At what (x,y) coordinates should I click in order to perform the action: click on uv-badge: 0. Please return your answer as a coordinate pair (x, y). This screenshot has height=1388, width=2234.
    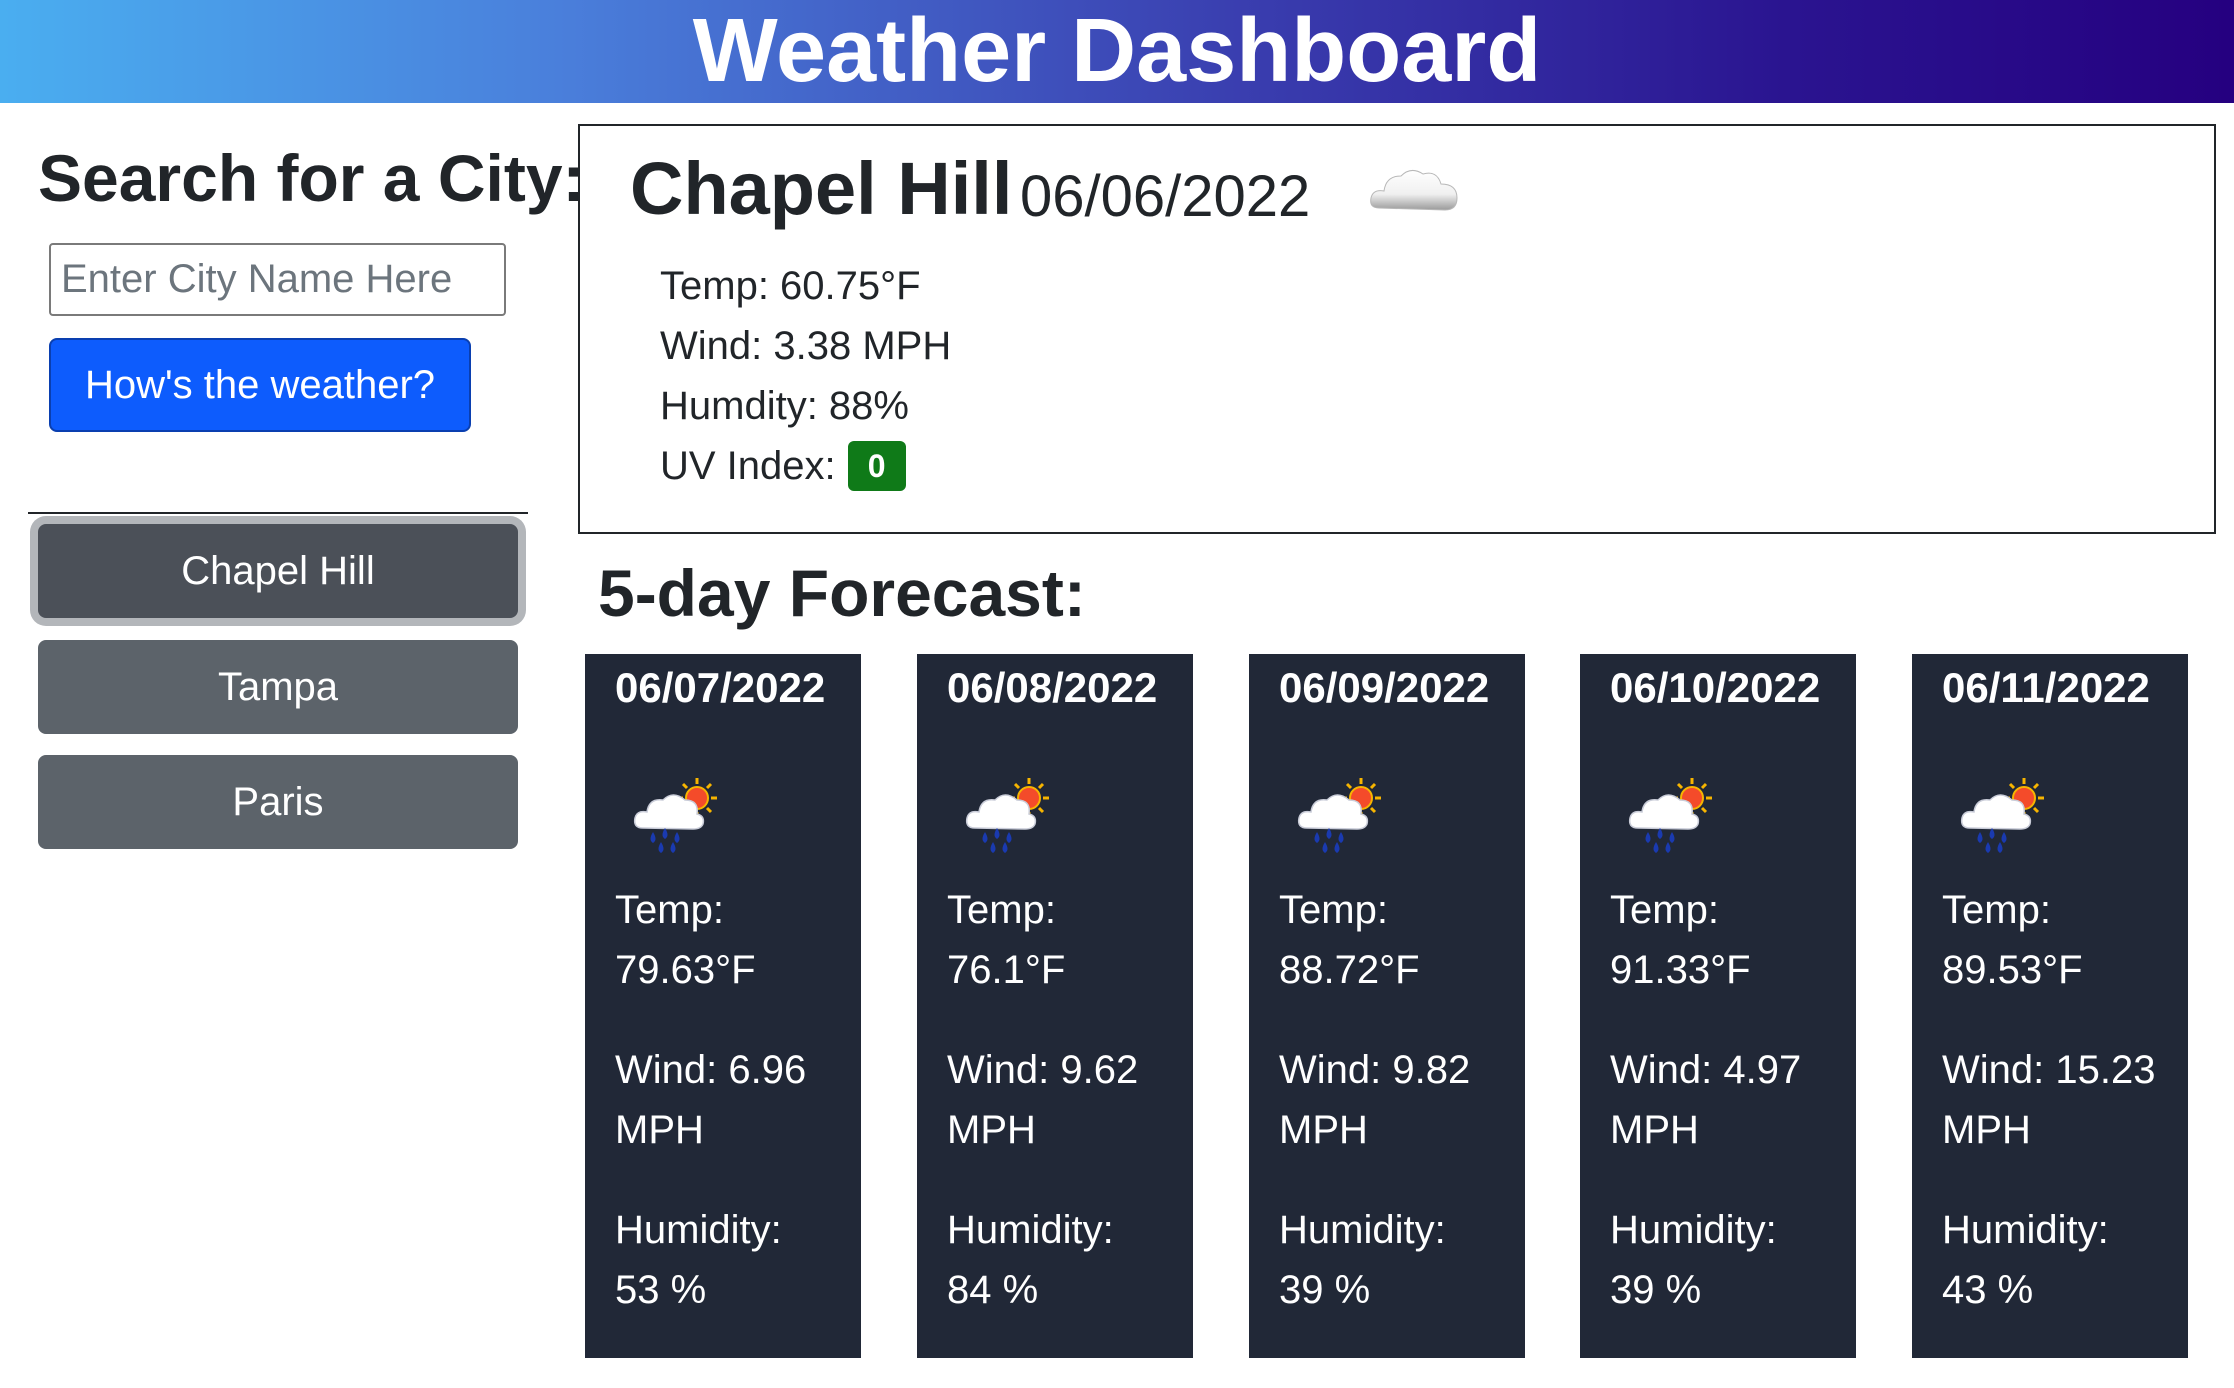
    Looking at the image, I should click on (876, 466).